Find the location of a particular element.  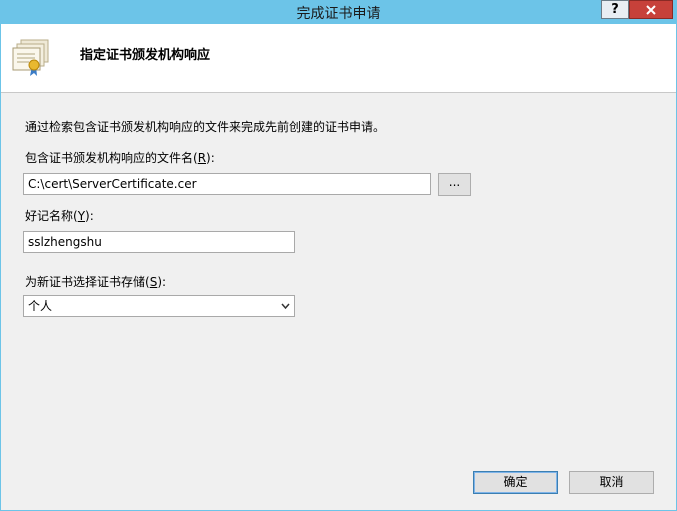

chevron-down-icon is located at coordinates (285, 306).